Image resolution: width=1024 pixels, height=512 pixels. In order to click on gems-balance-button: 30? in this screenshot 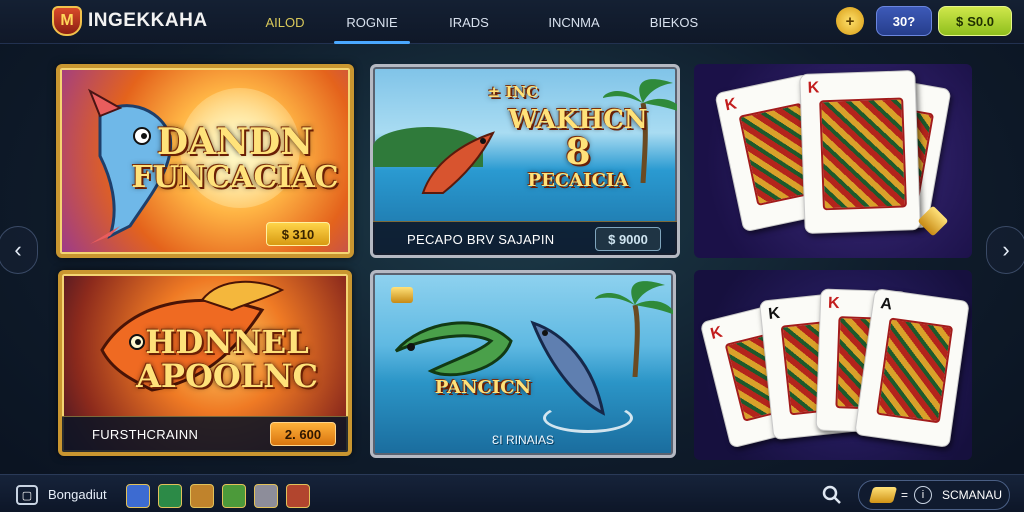, I will do `click(904, 21)`.